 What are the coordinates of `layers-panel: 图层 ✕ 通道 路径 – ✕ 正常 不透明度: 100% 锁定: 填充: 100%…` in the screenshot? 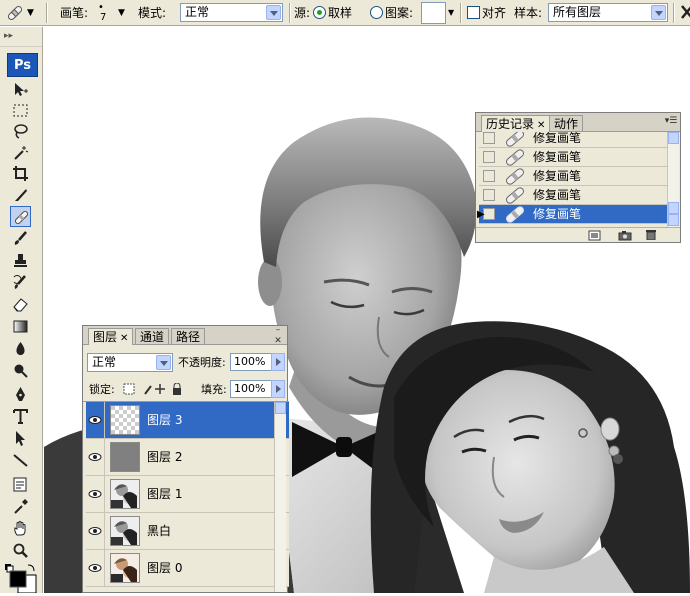 It's located at (185, 459).